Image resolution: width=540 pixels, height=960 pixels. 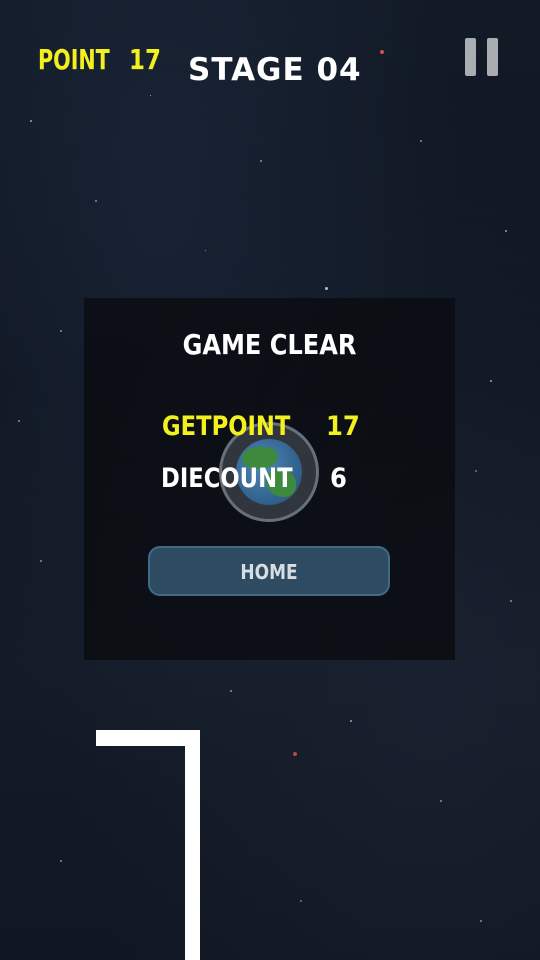 I want to click on home-button: HOME, so click(x=269, y=571).